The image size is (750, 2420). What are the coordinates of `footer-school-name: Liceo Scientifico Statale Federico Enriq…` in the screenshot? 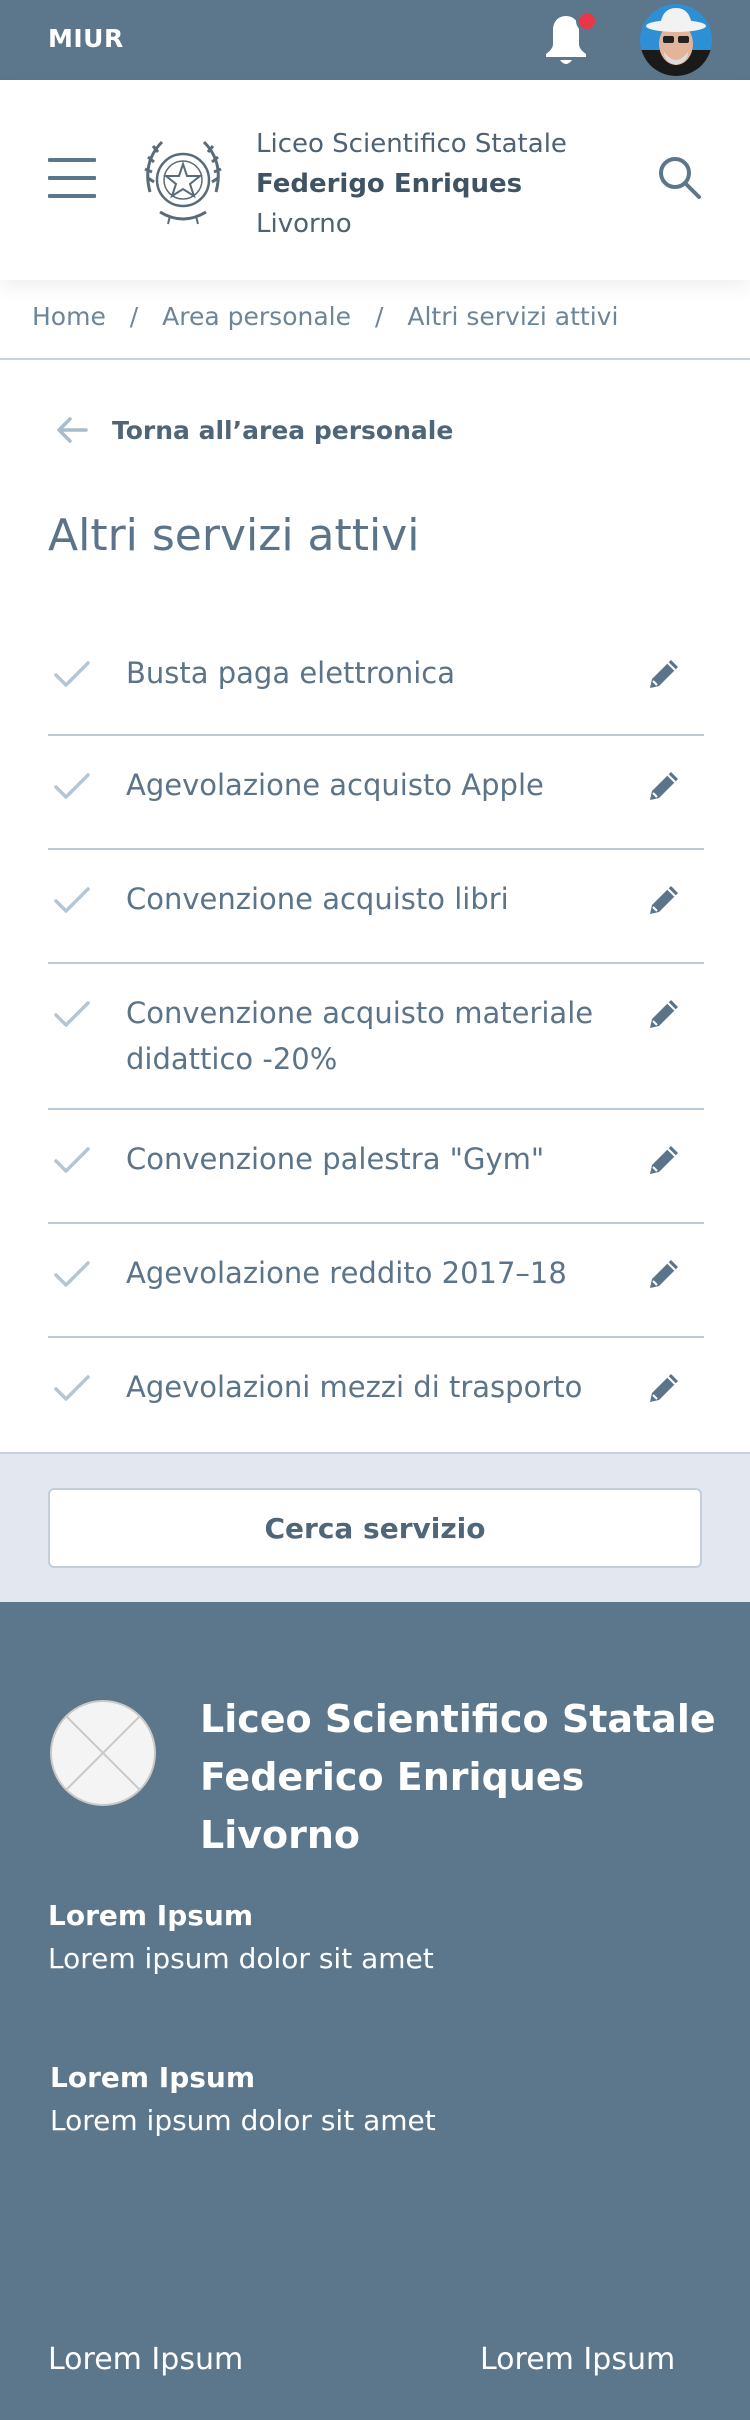 It's located at (460, 1777).